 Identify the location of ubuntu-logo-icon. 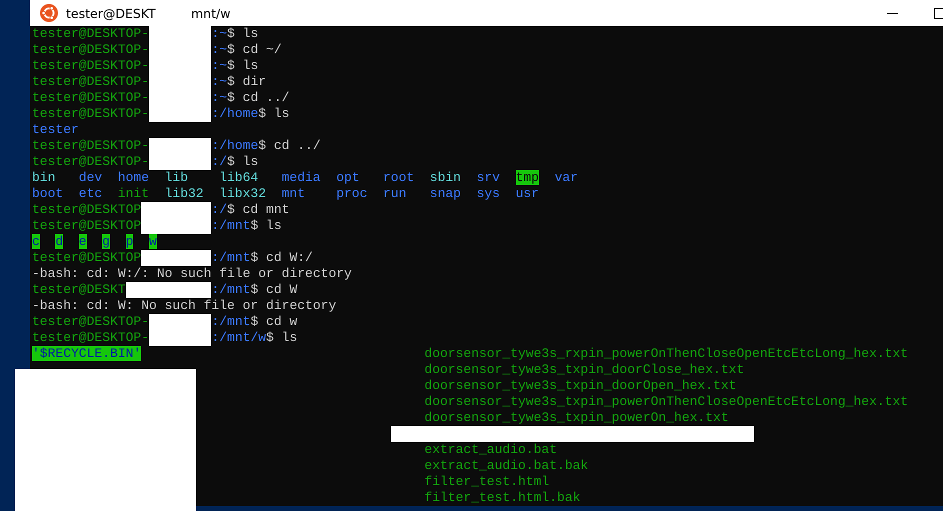
(49, 13).